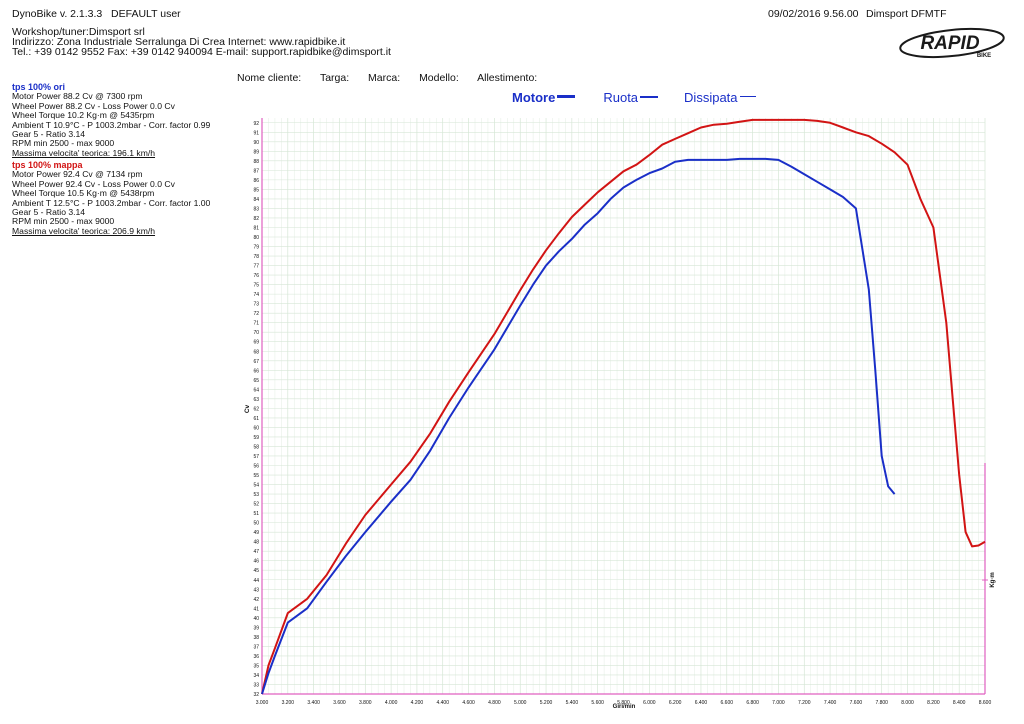  What do you see at coordinates (256, 200) in the screenshot?
I see `y-tick-label: 84` at bounding box center [256, 200].